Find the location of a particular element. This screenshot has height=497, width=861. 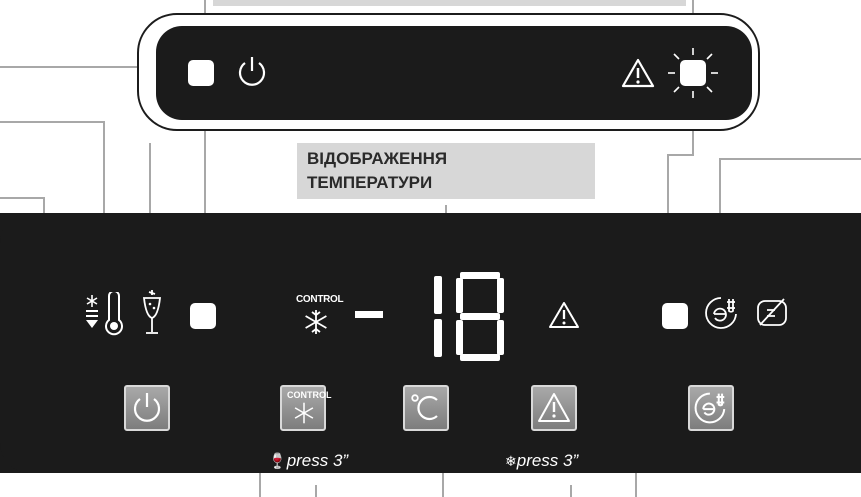

alarm-button is located at coordinates (554, 408).